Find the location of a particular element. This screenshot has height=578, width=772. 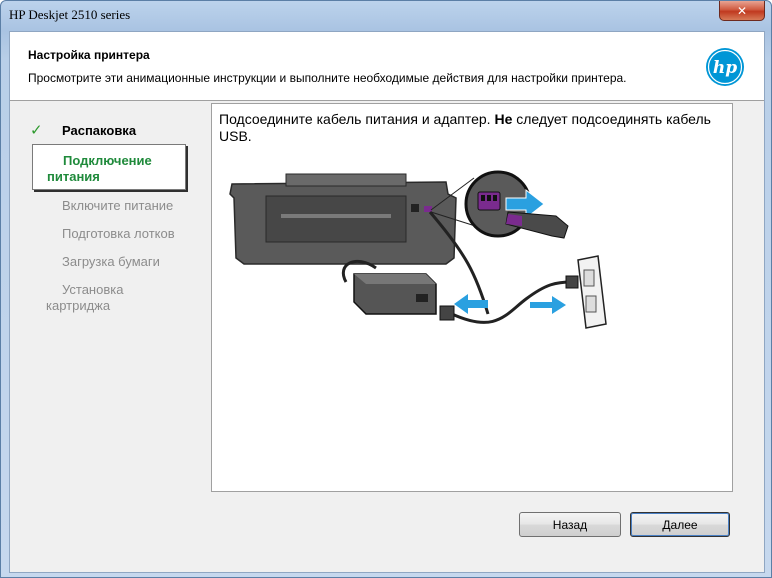

step-label-current: Подключение питания is located at coordinates (99, 168).